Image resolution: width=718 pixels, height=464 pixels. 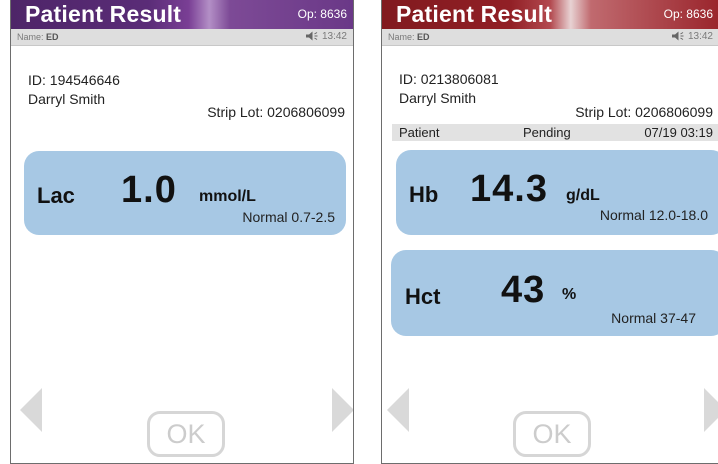 What do you see at coordinates (423, 296) in the screenshot?
I see `analyte-name: Hct` at bounding box center [423, 296].